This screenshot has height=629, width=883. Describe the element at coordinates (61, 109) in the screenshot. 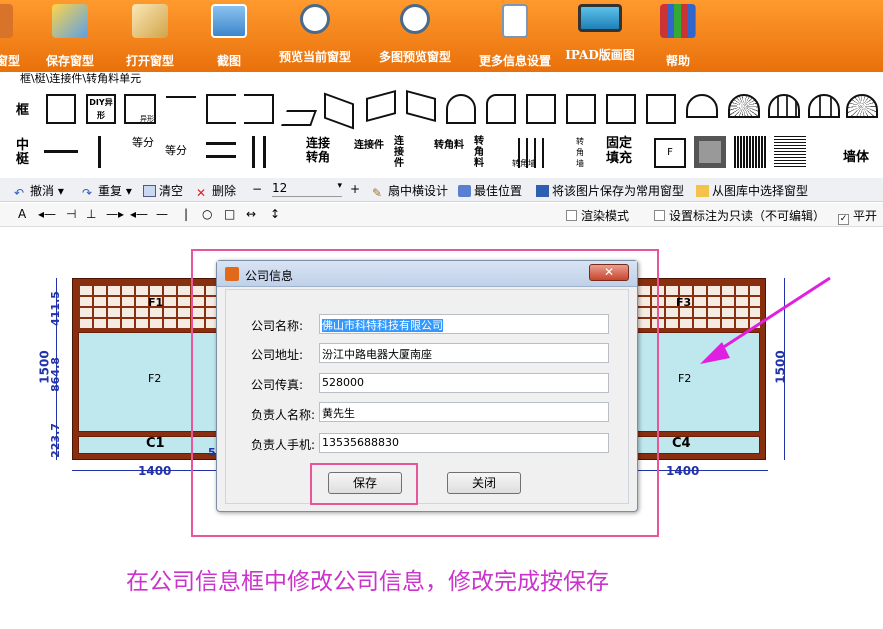

I see `frame-rect-shape` at that location.